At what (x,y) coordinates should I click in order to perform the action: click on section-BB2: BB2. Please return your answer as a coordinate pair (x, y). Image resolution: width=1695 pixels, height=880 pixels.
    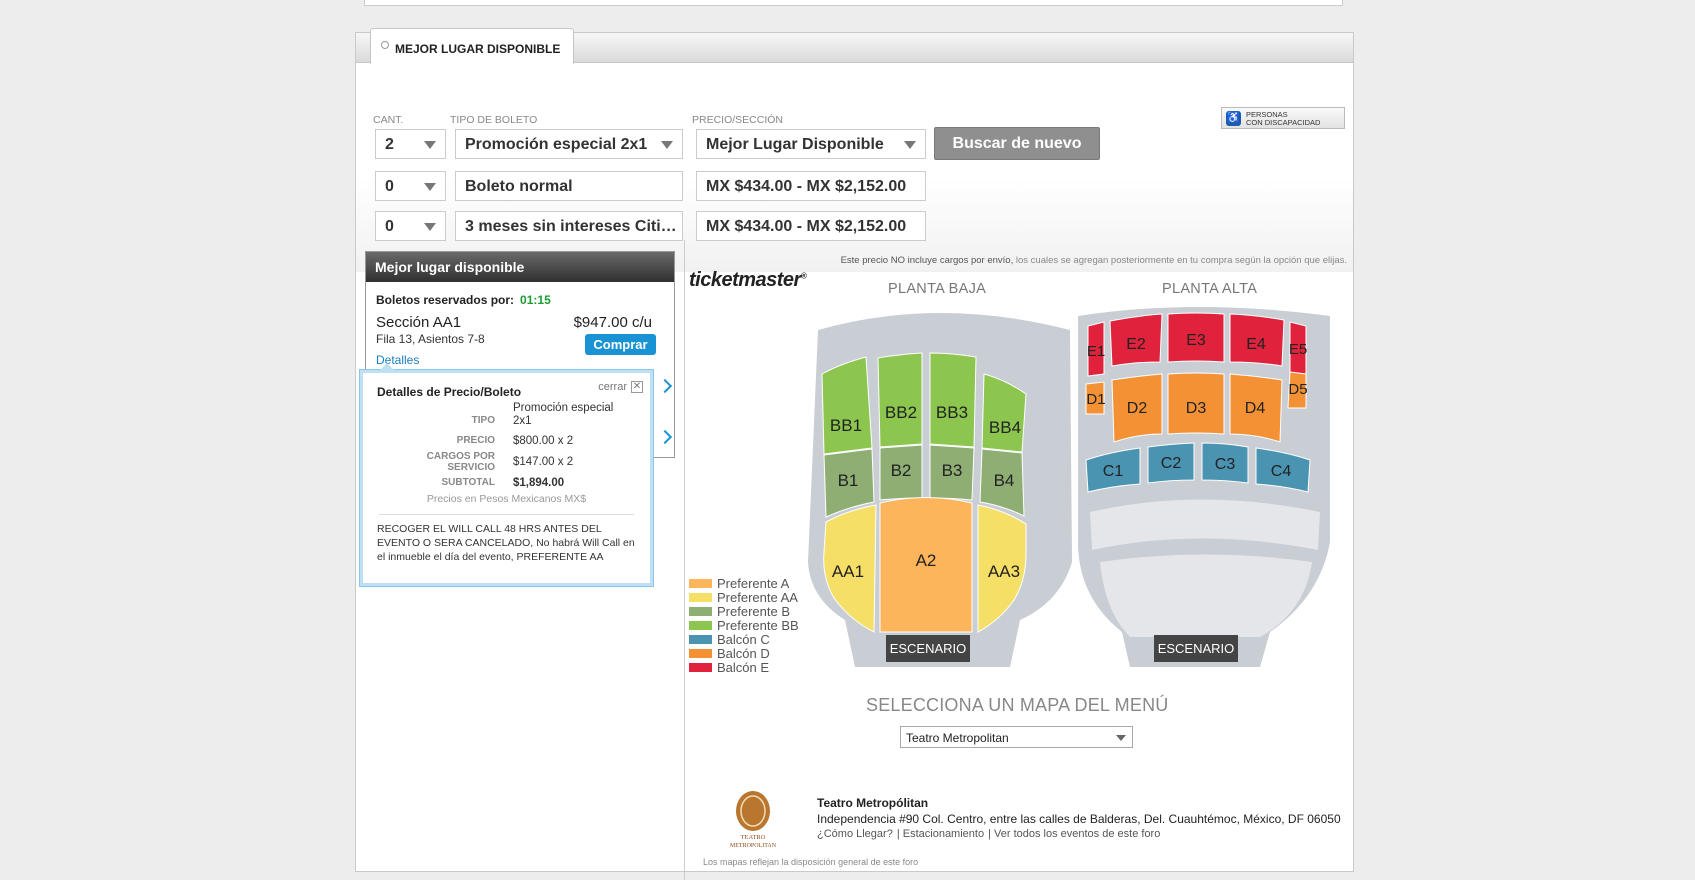
    Looking at the image, I should click on (900, 400).